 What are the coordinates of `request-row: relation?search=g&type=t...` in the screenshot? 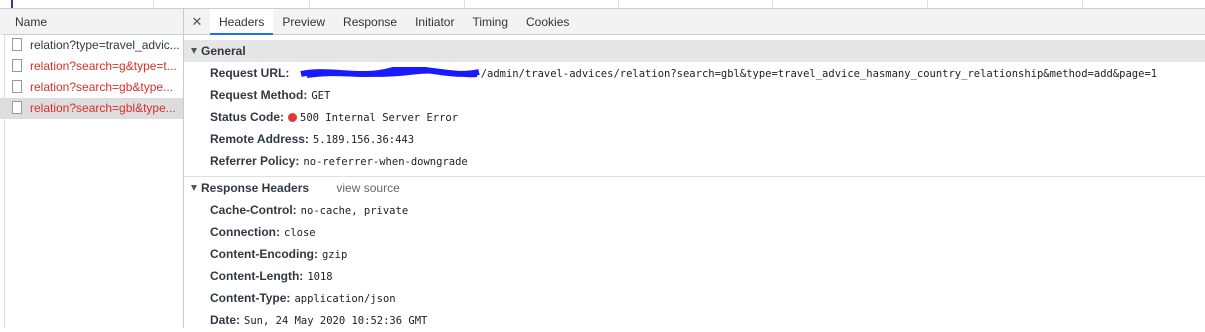 It's located at (91, 66).